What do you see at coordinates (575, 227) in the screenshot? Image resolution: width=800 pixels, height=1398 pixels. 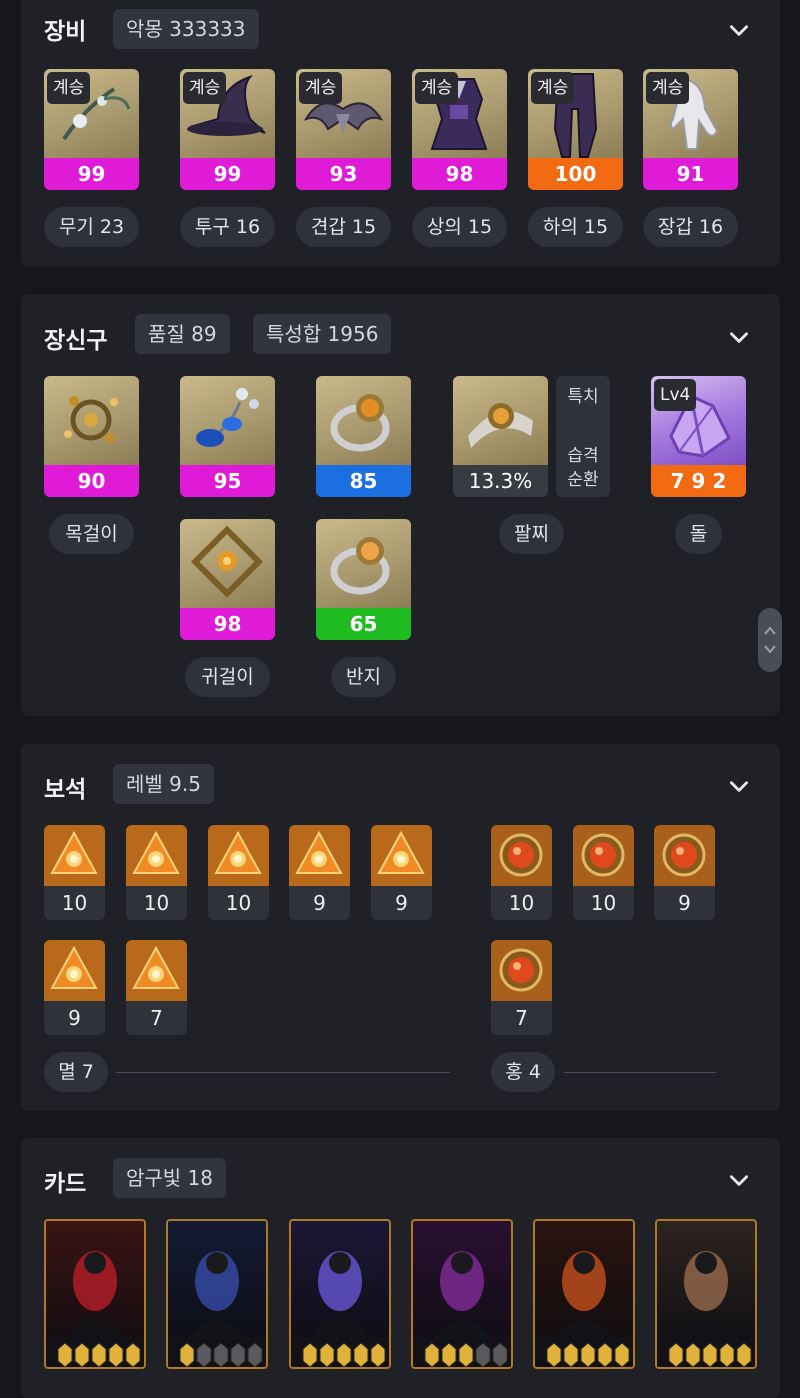 I see `equipment-slot-label: 하의 15` at bounding box center [575, 227].